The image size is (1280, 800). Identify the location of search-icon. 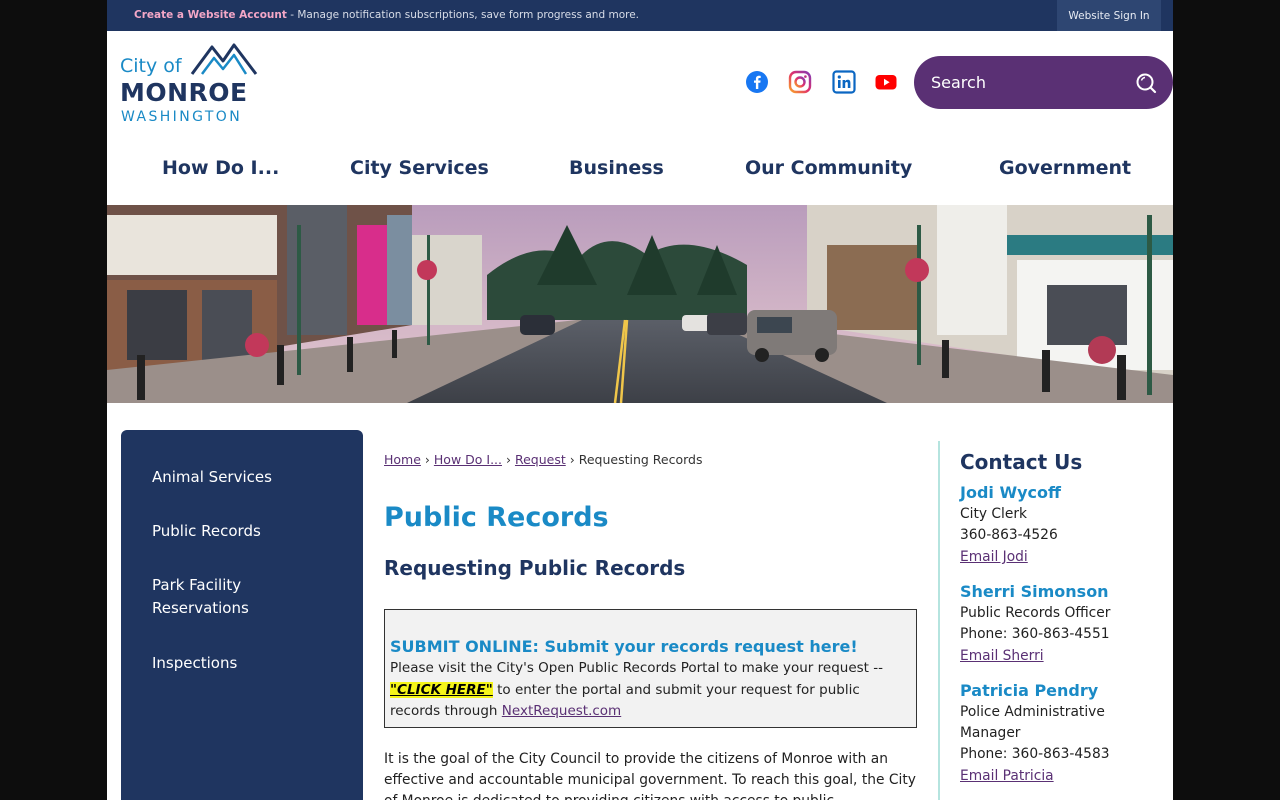
(1146, 85).